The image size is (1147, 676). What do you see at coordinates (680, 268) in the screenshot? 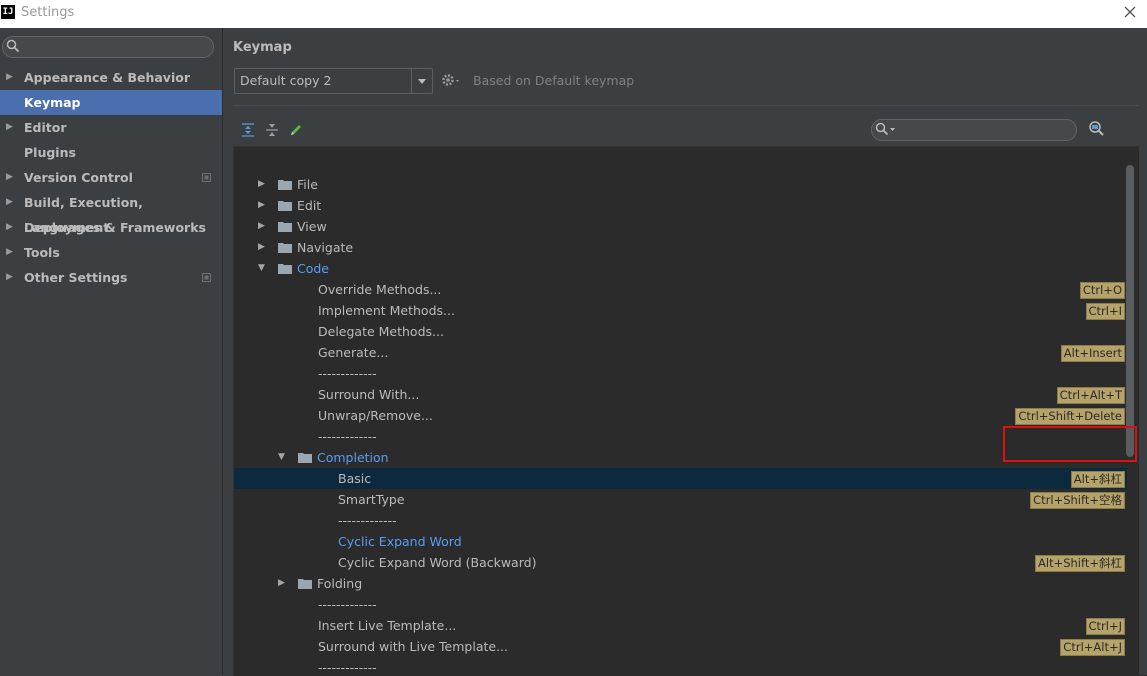
I see `tree-row-code: ▼ Code` at bounding box center [680, 268].